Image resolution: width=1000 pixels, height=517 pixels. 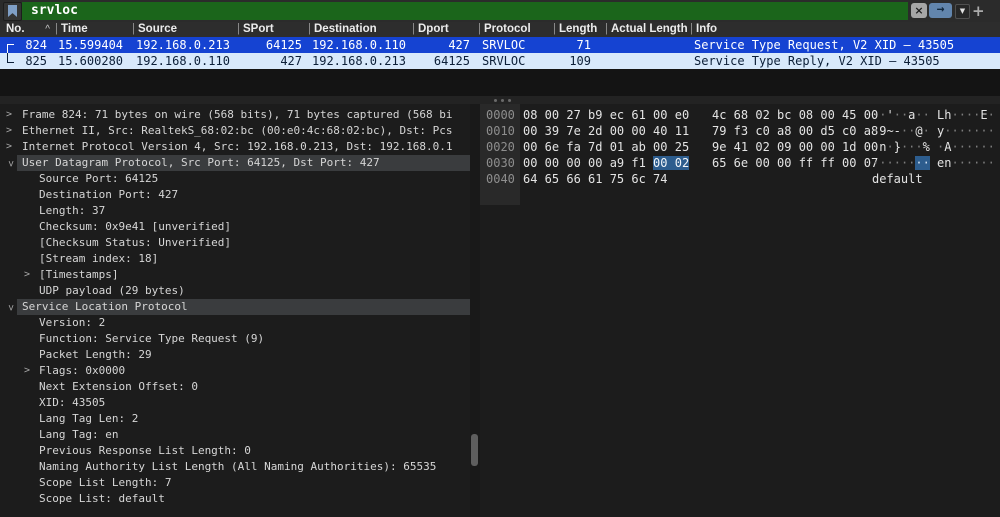 What do you see at coordinates (978, 11) in the screenshot?
I see `add-filter-button: +` at bounding box center [978, 11].